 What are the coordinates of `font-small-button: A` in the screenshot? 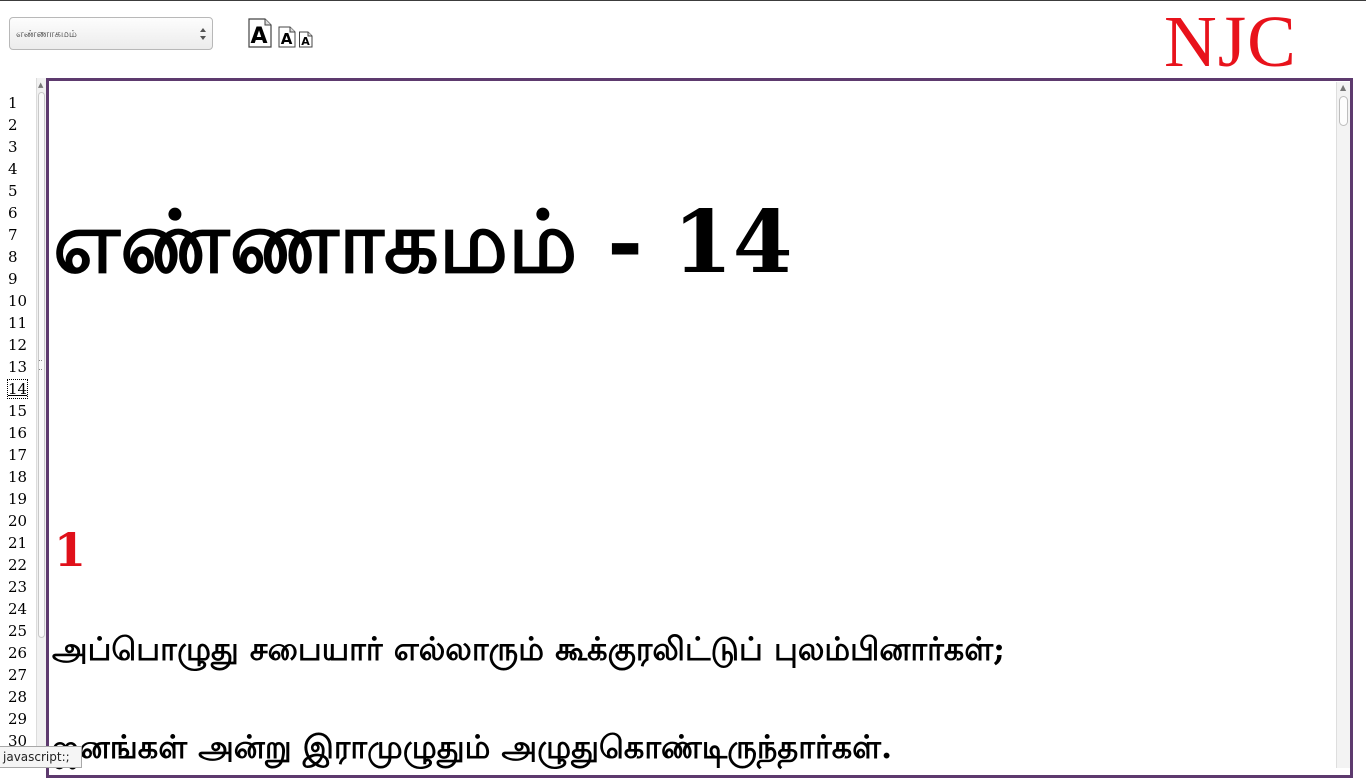 It's located at (306, 39).